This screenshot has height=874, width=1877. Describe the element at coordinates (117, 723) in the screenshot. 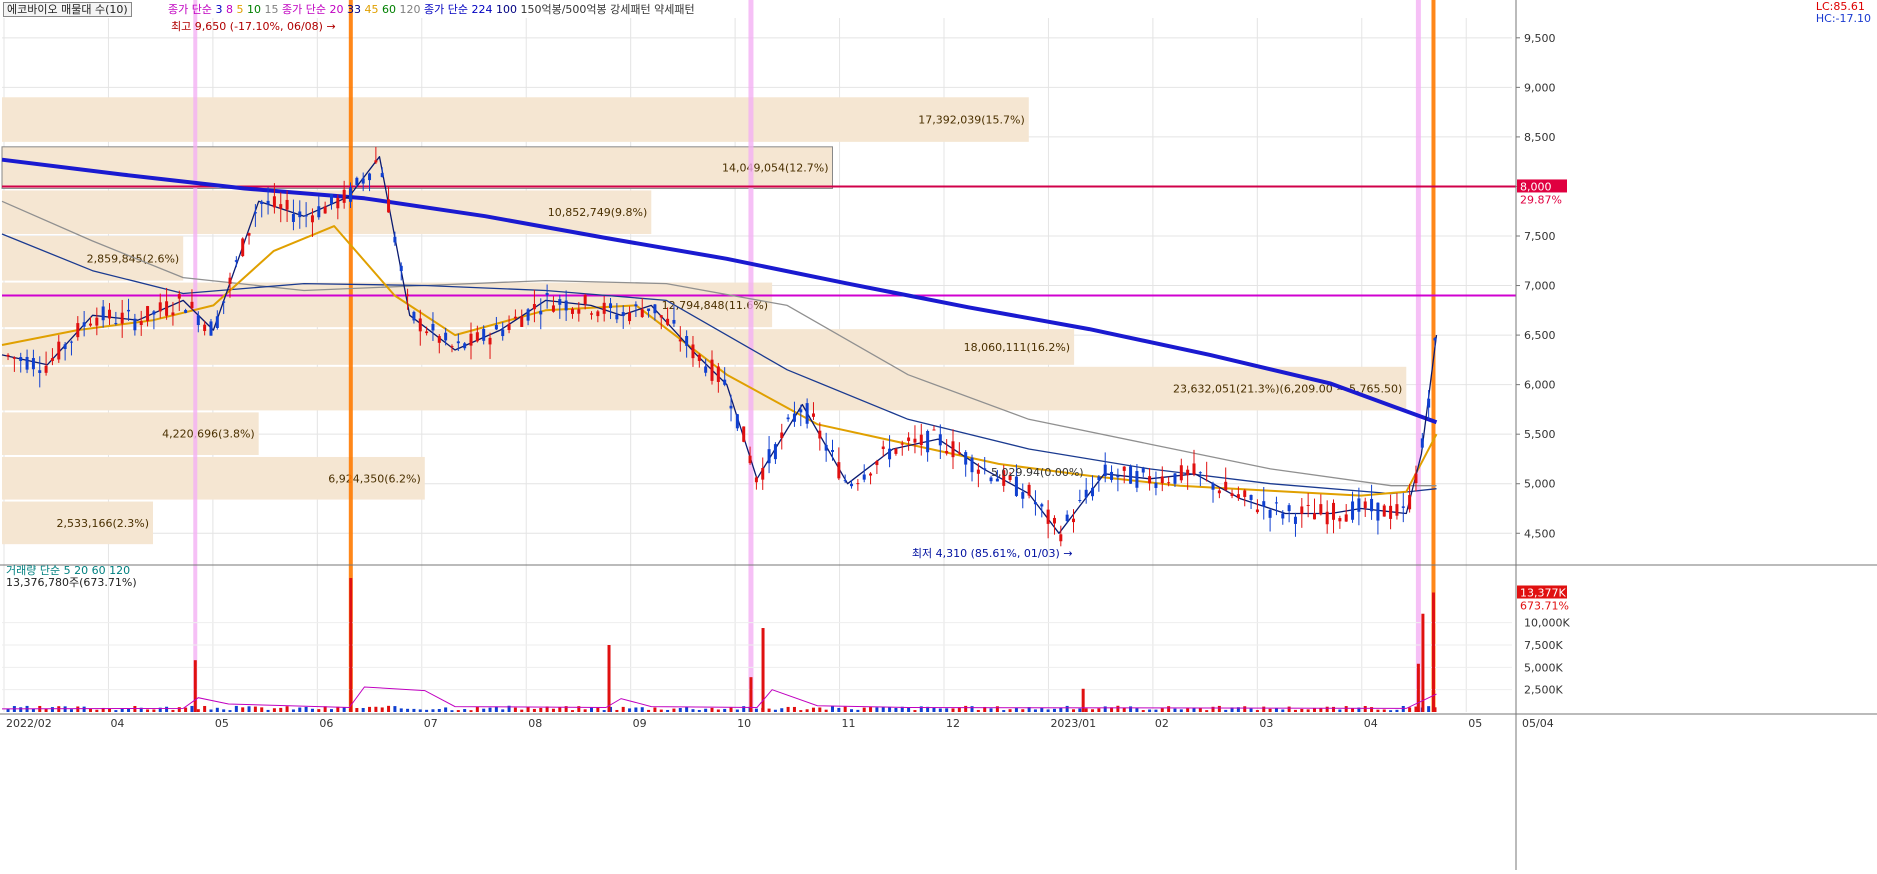

I see `x-tick-label: 04` at that location.